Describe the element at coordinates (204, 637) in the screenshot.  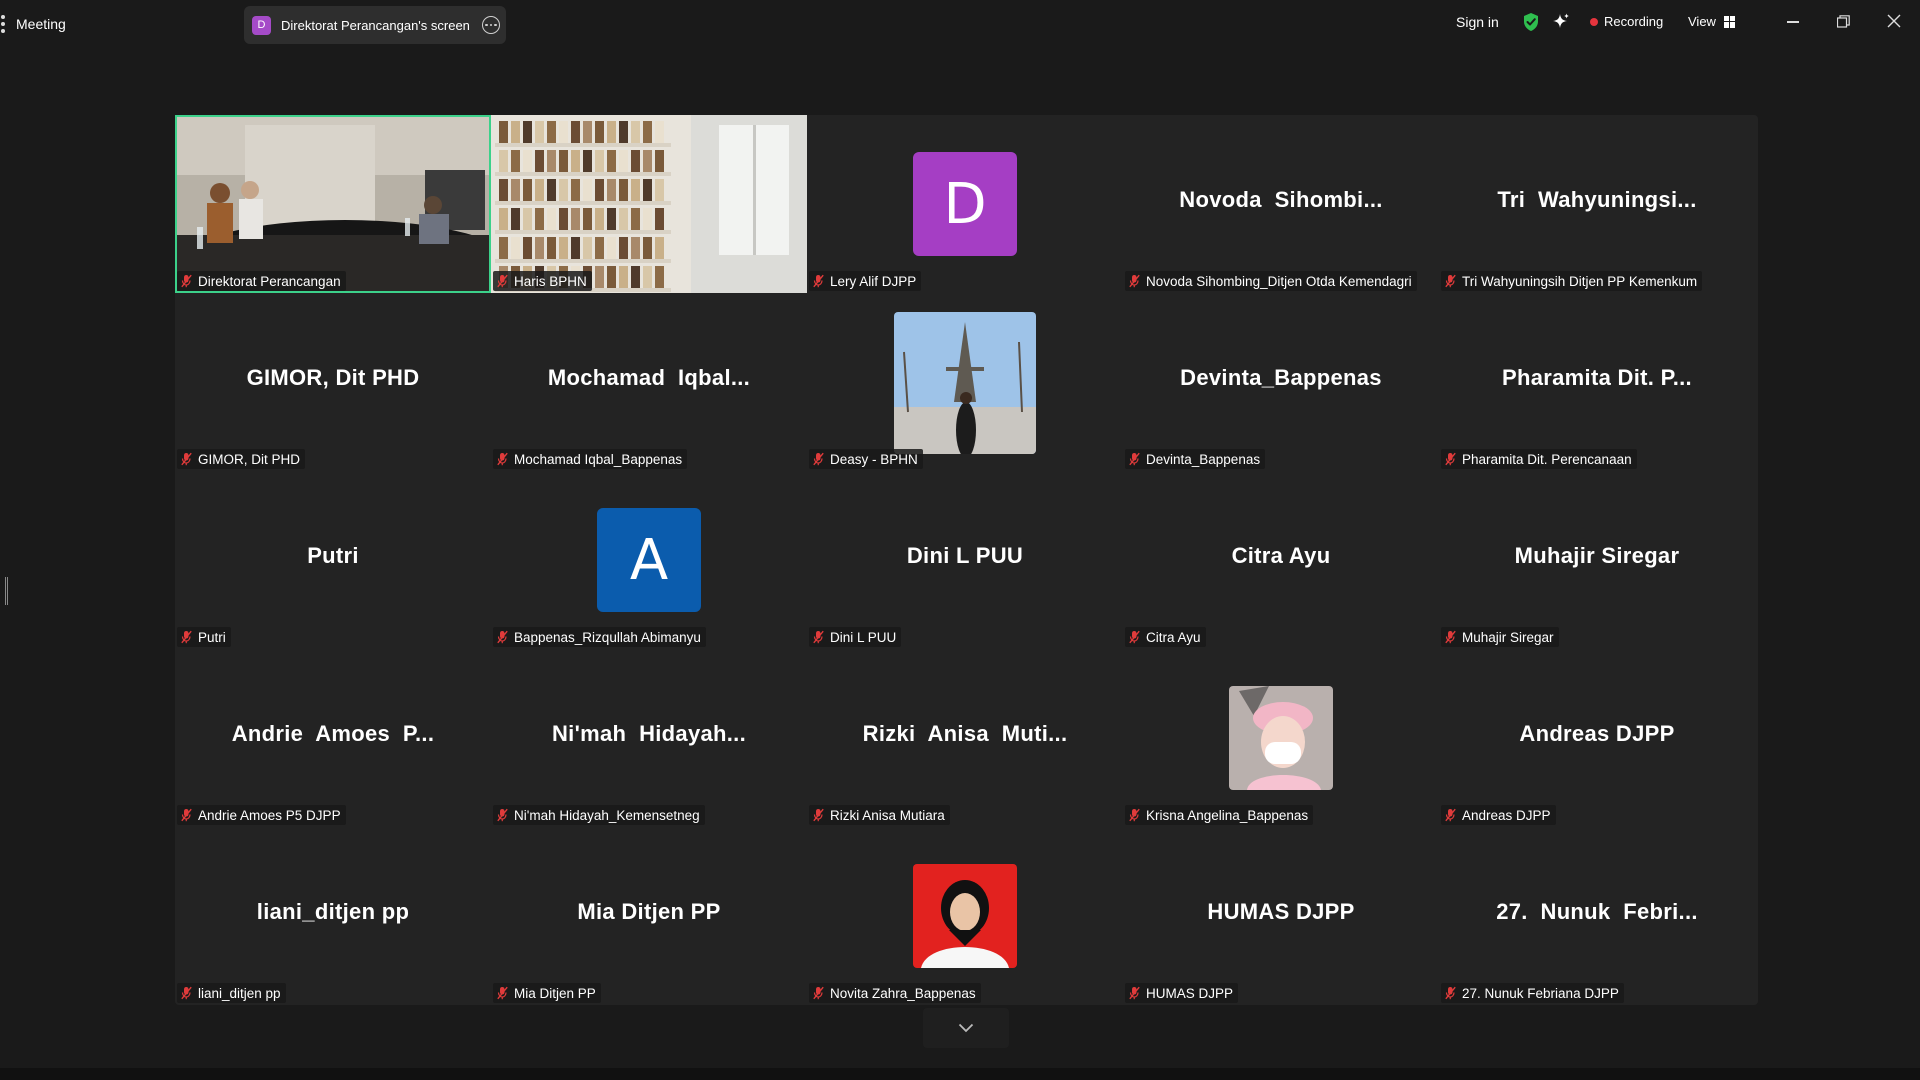
I see `participant-name-label: Putri` at that location.